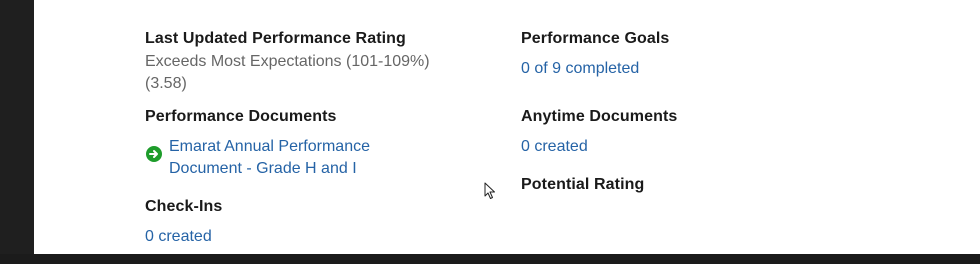 The width and height of the screenshot is (980, 264). I want to click on anytime-documents-link: 0 created, so click(554, 147).